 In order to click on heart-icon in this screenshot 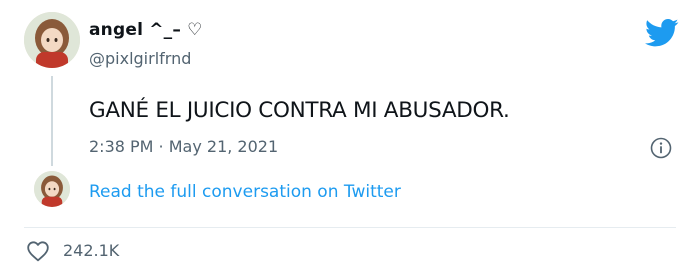, I will do `click(38, 251)`.